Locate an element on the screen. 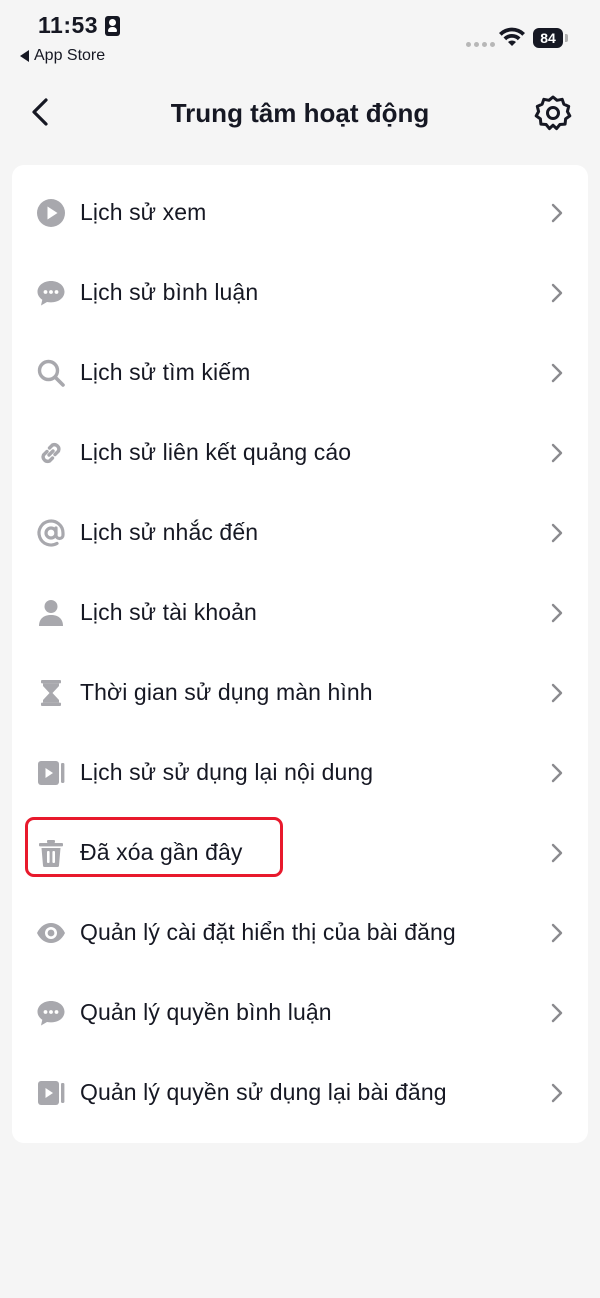 The width and height of the screenshot is (600, 1298). hourglass-icon is located at coordinates (51, 693).